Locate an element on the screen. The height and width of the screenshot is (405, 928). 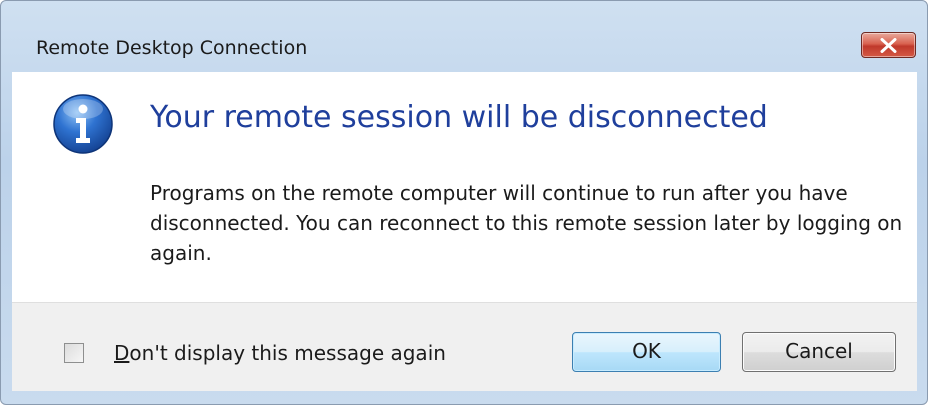
checkbox-label-mnemonic: D is located at coordinates (122, 353).